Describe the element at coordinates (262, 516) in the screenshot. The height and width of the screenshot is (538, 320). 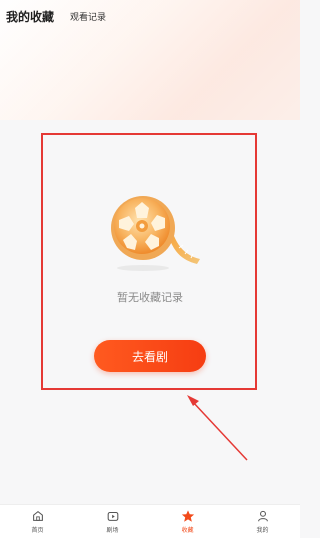
I see `profile-icon` at that location.